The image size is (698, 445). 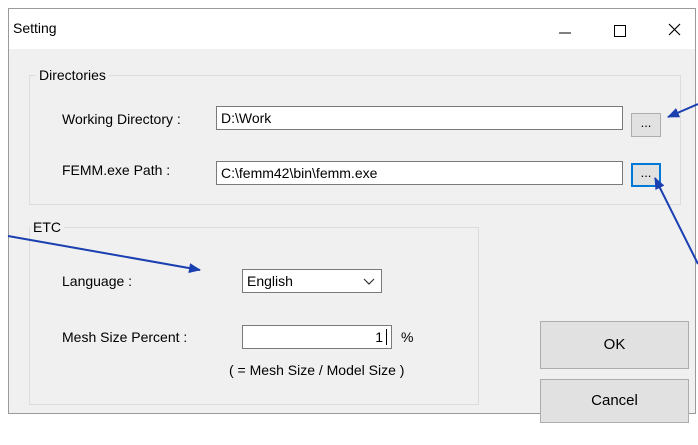 What do you see at coordinates (317, 337) in the screenshot?
I see `mesh-size-input: 1` at bounding box center [317, 337].